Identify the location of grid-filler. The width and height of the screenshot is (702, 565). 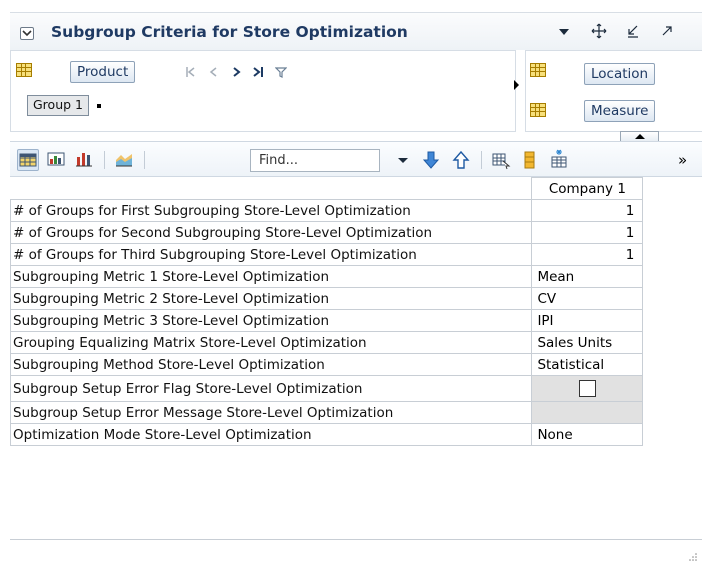
(672, 189).